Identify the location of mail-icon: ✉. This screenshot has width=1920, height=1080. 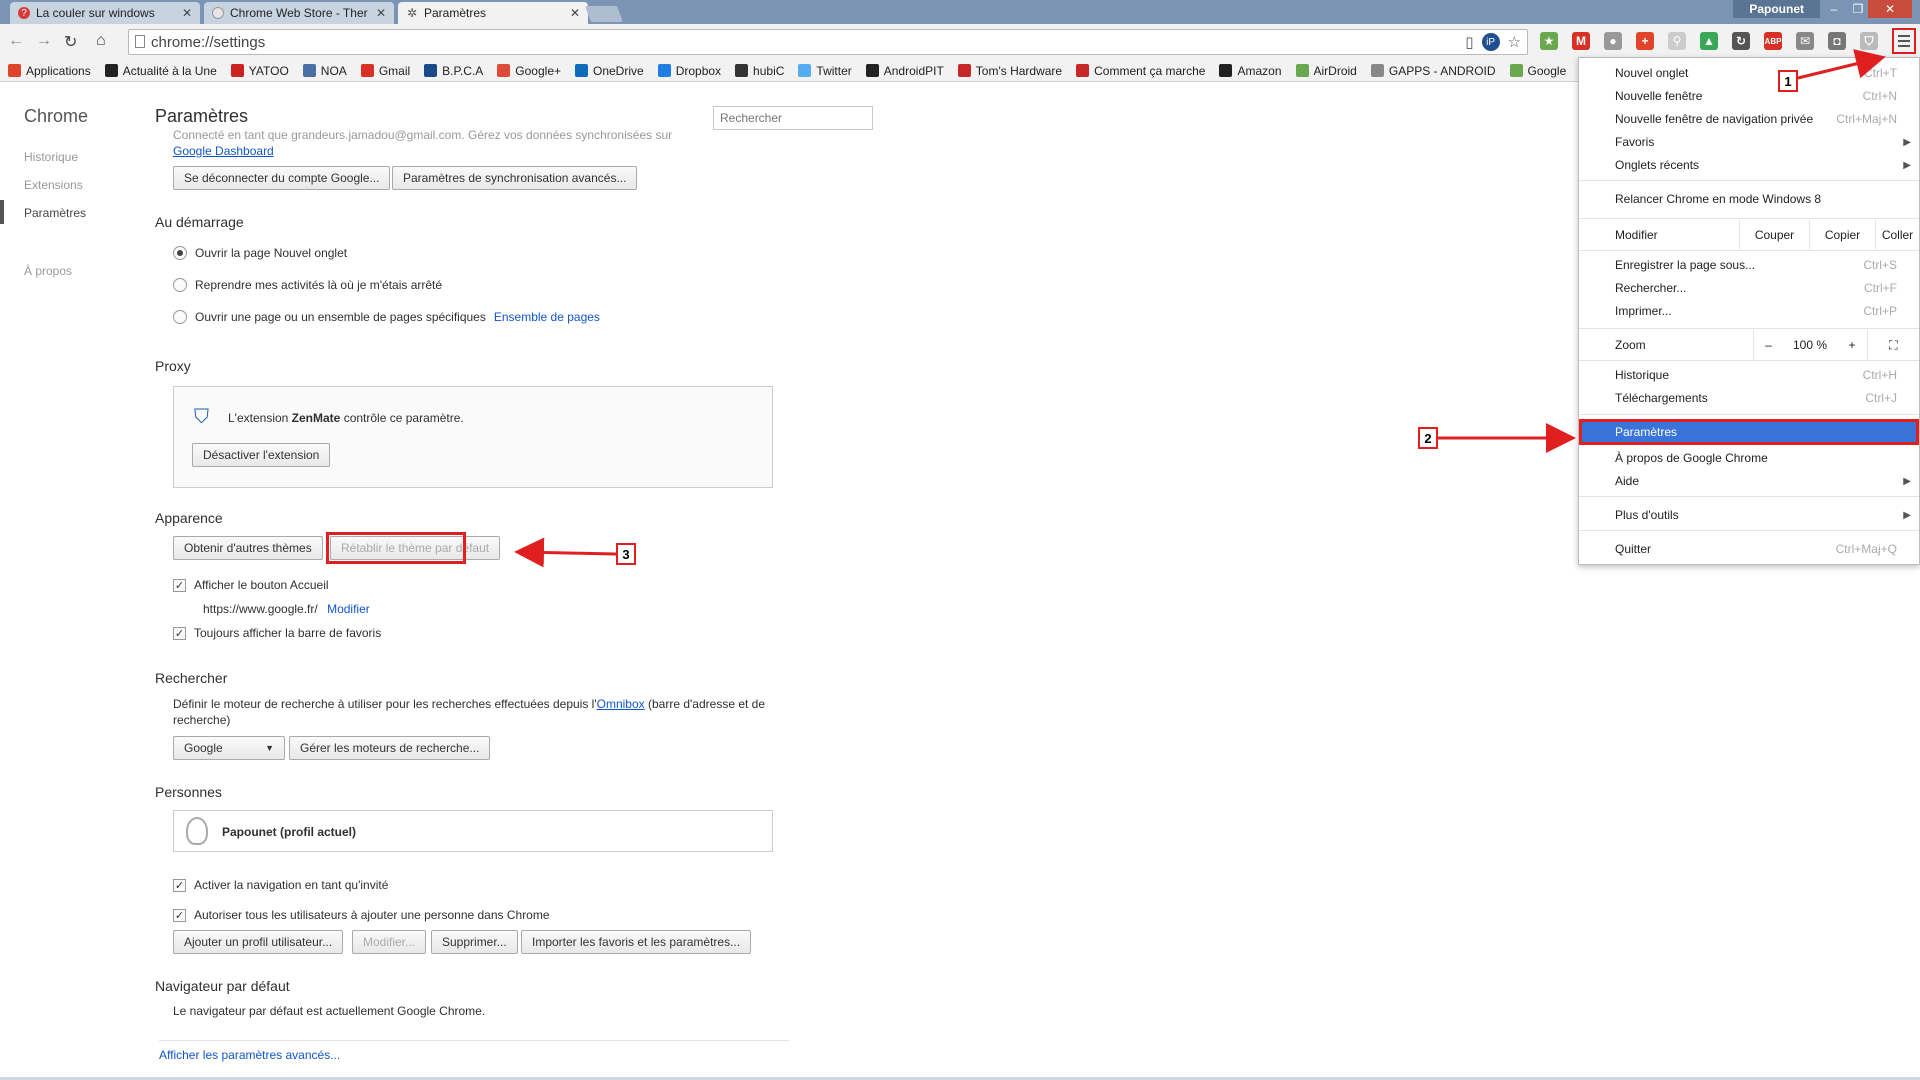
(1805, 41).